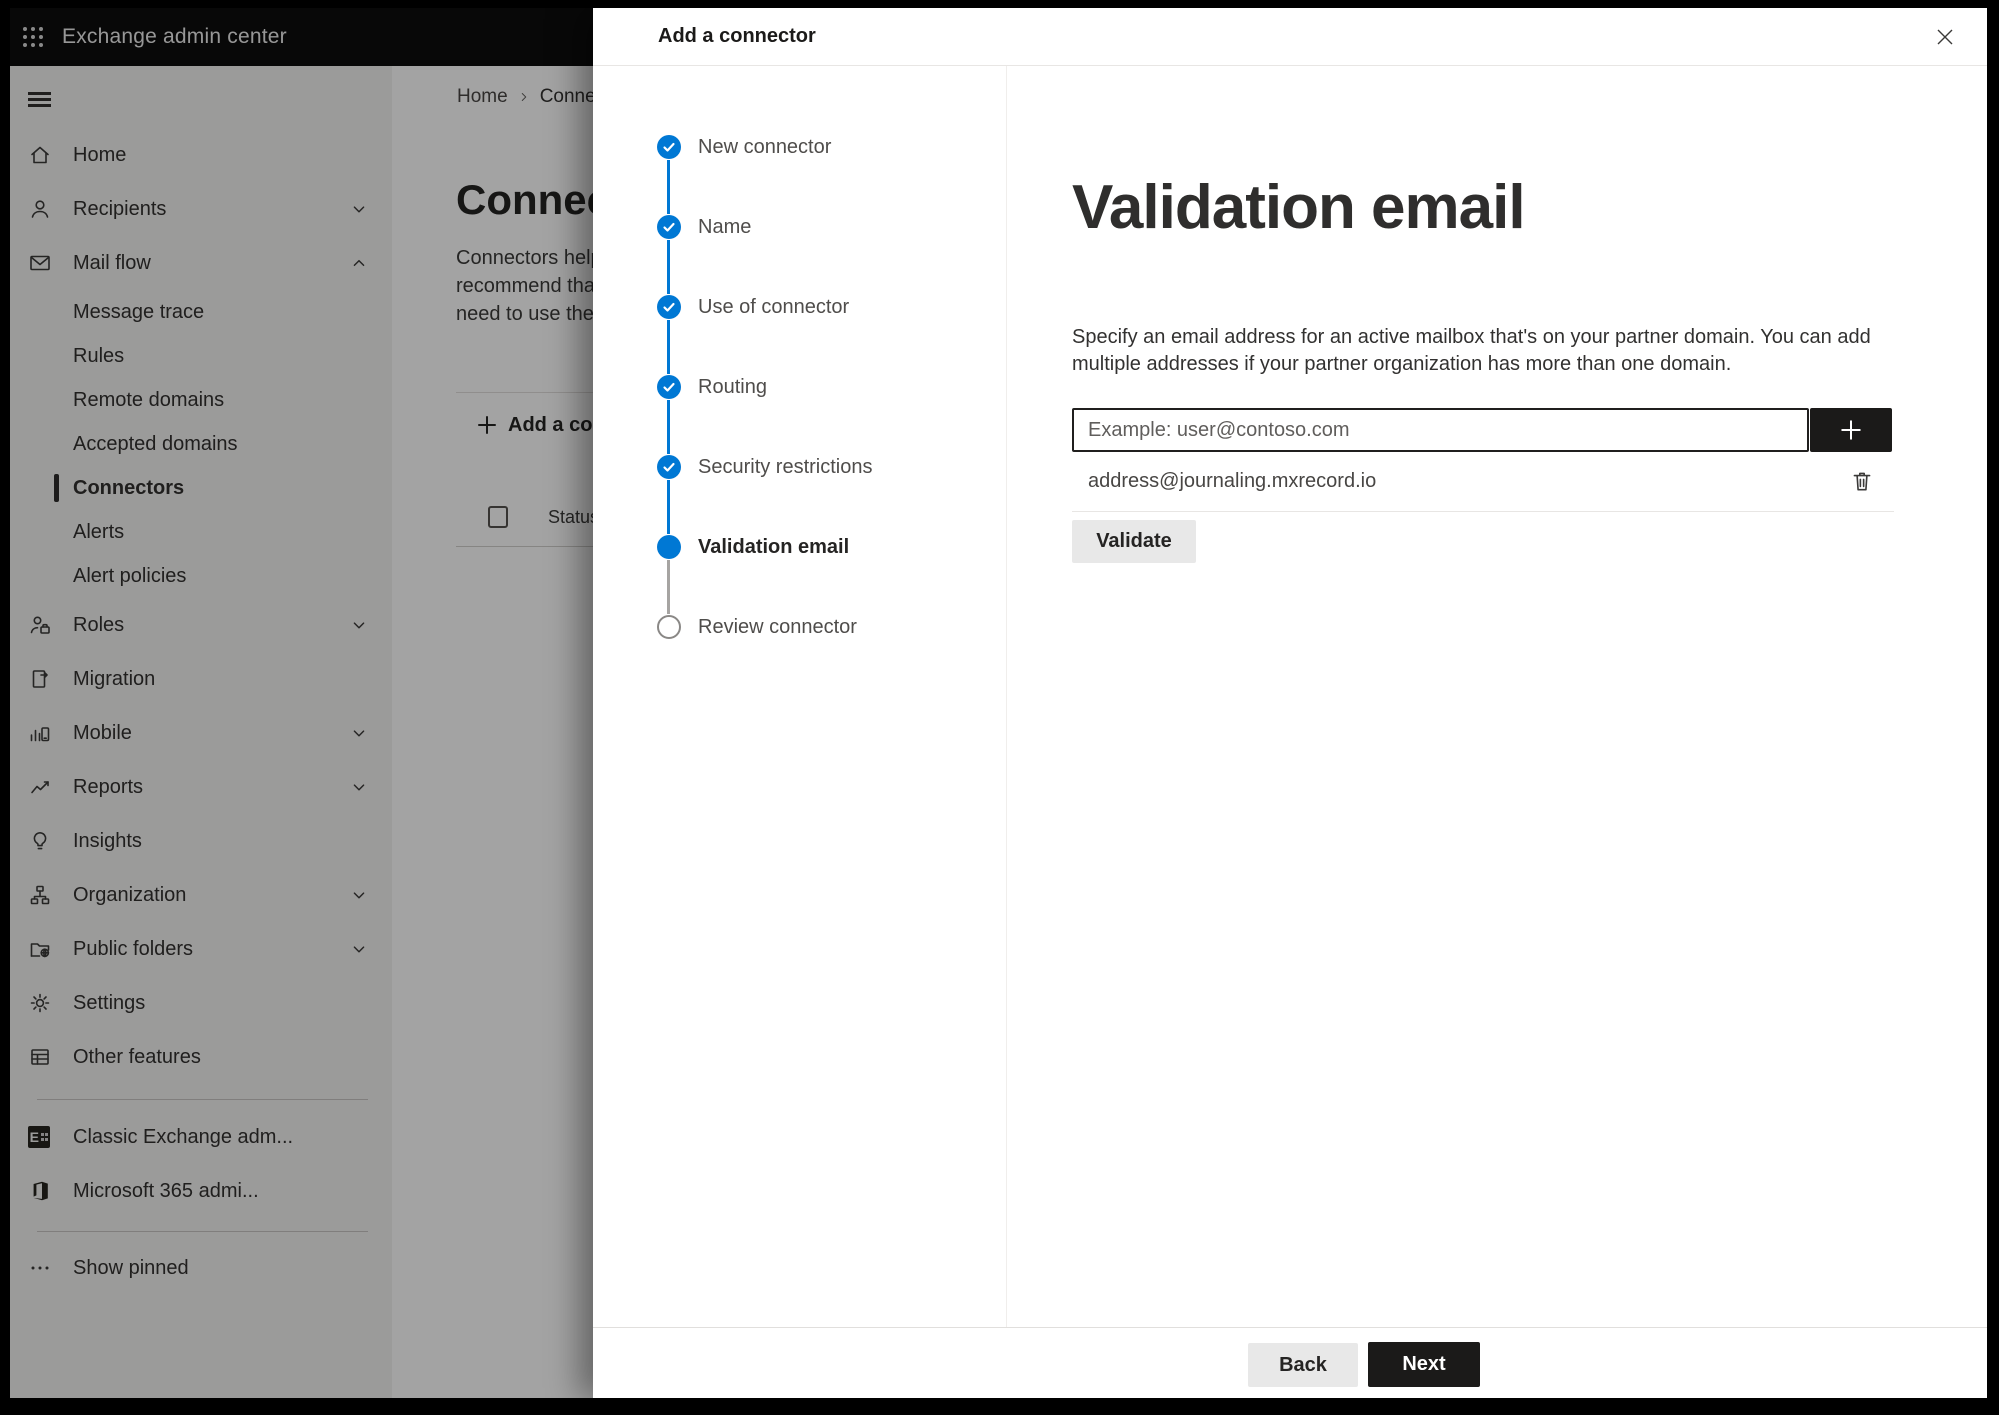 This screenshot has width=1999, height=1415. What do you see at coordinates (737, 36) in the screenshot?
I see `modal-title: Add a connector` at bounding box center [737, 36].